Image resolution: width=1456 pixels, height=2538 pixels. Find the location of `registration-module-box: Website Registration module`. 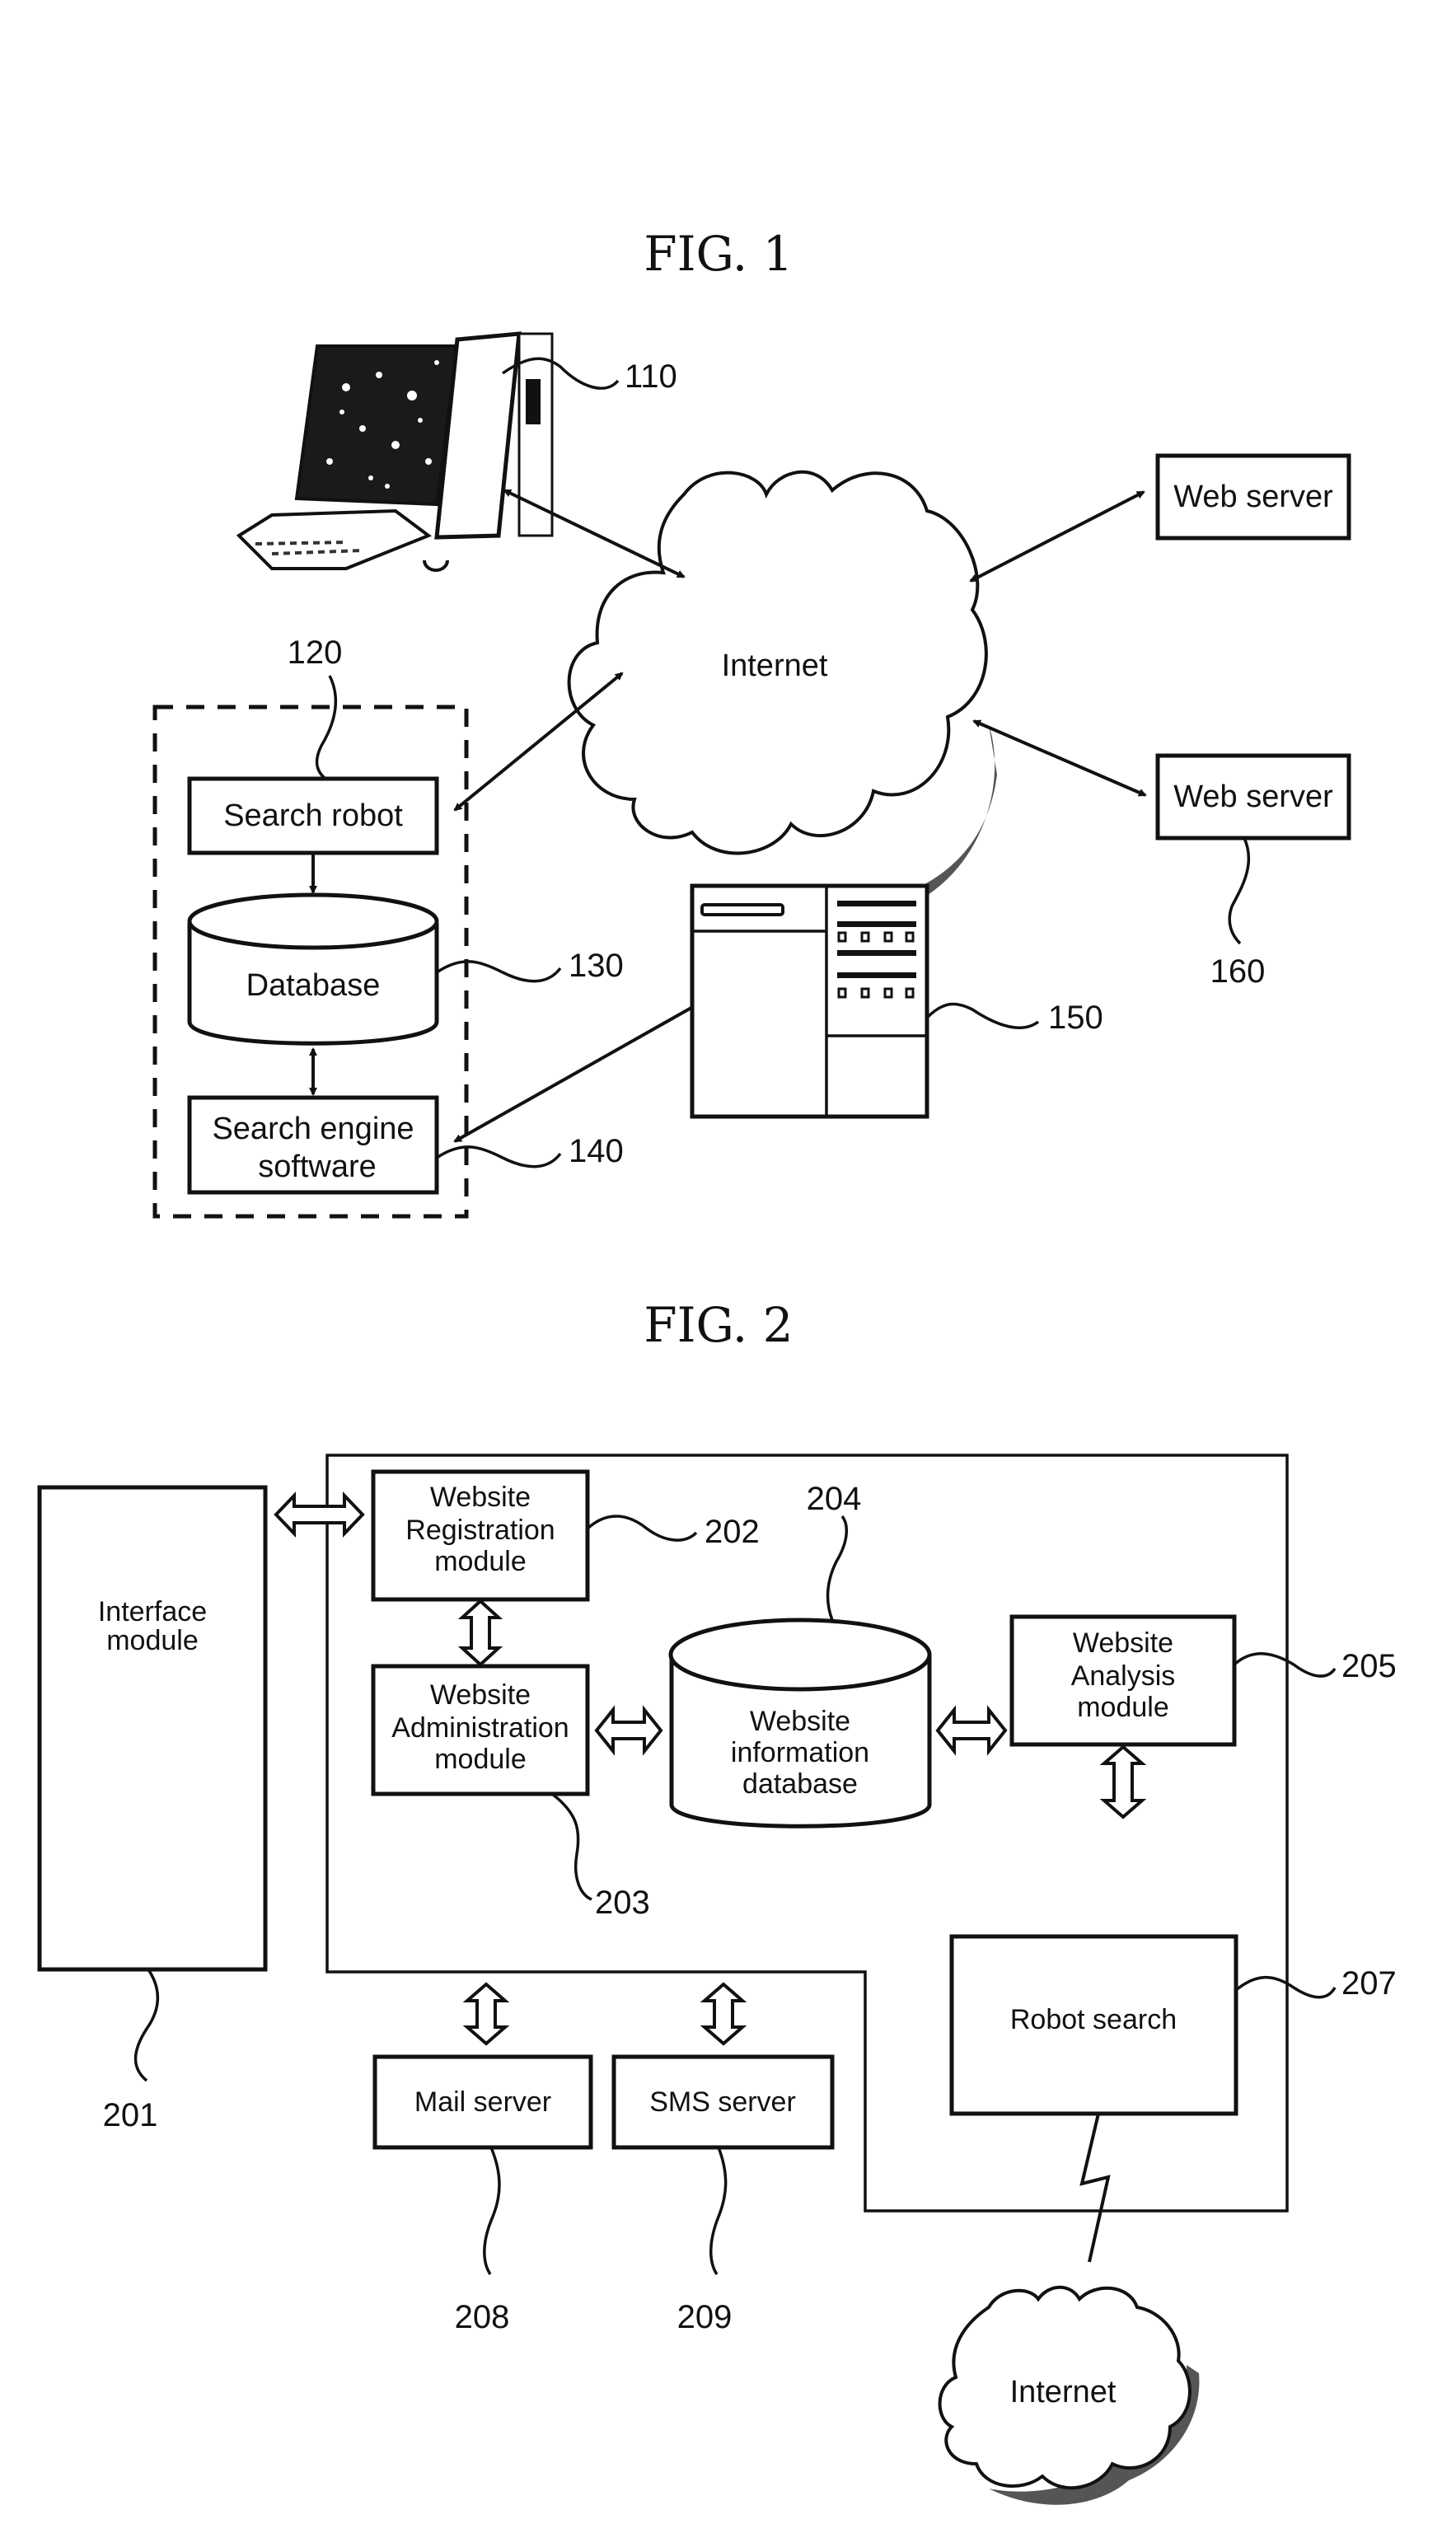

registration-module-box: Website Registration module is located at coordinates (480, 1535).